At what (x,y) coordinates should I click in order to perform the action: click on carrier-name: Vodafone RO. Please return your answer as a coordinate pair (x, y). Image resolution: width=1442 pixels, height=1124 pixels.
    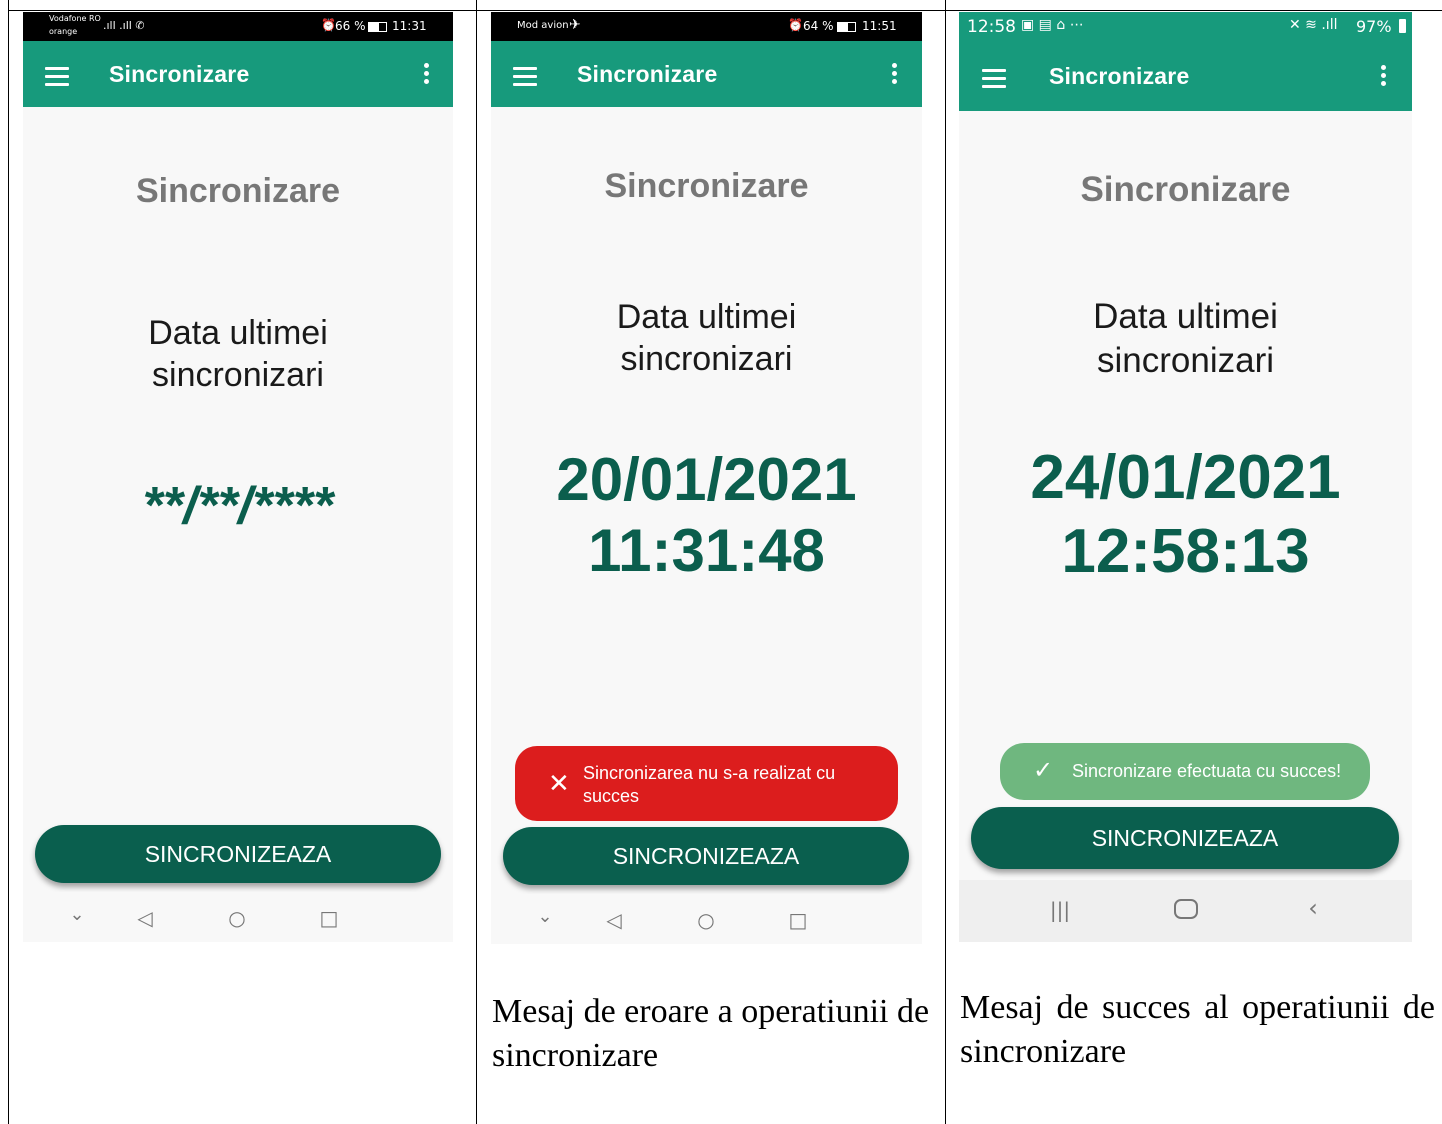
    Looking at the image, I should click on (75, 18).